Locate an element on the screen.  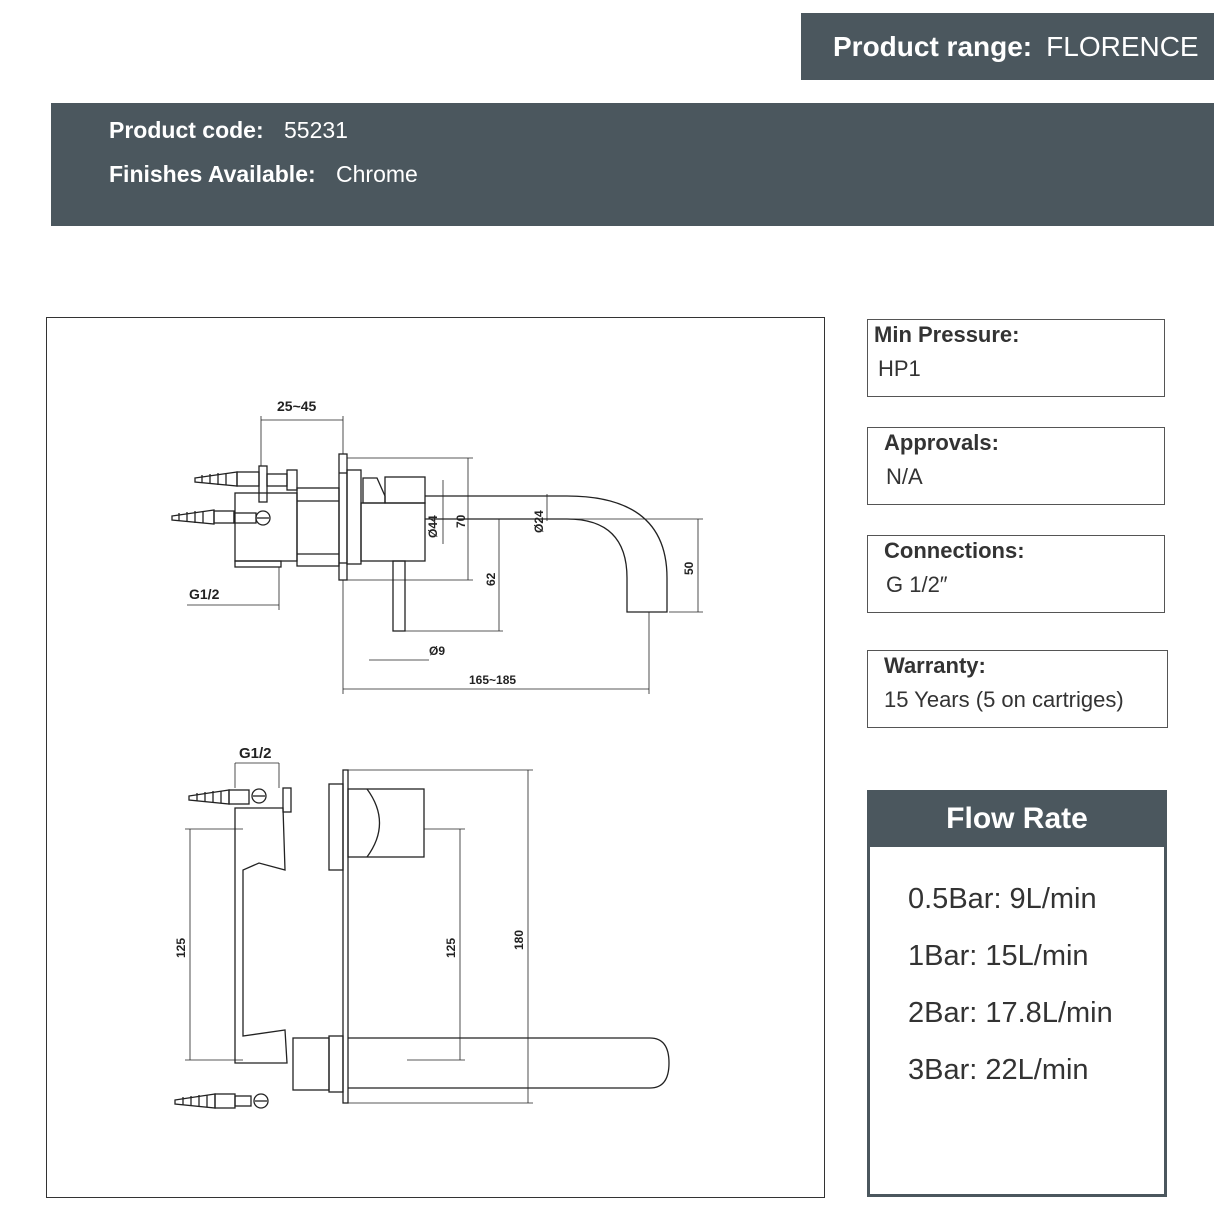
dim-125-right-label: 125 is located at coordinates (451, 948).